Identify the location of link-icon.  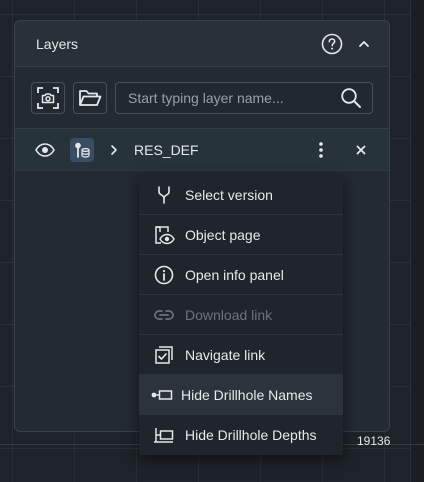
(164, 315).